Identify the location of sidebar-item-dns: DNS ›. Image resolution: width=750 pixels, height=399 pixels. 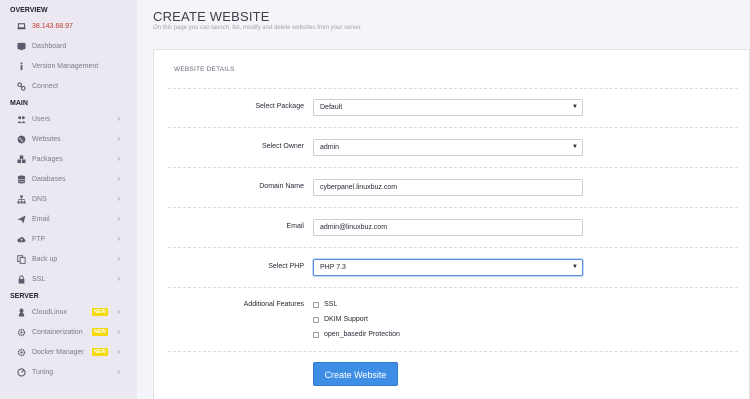
(68, 199).